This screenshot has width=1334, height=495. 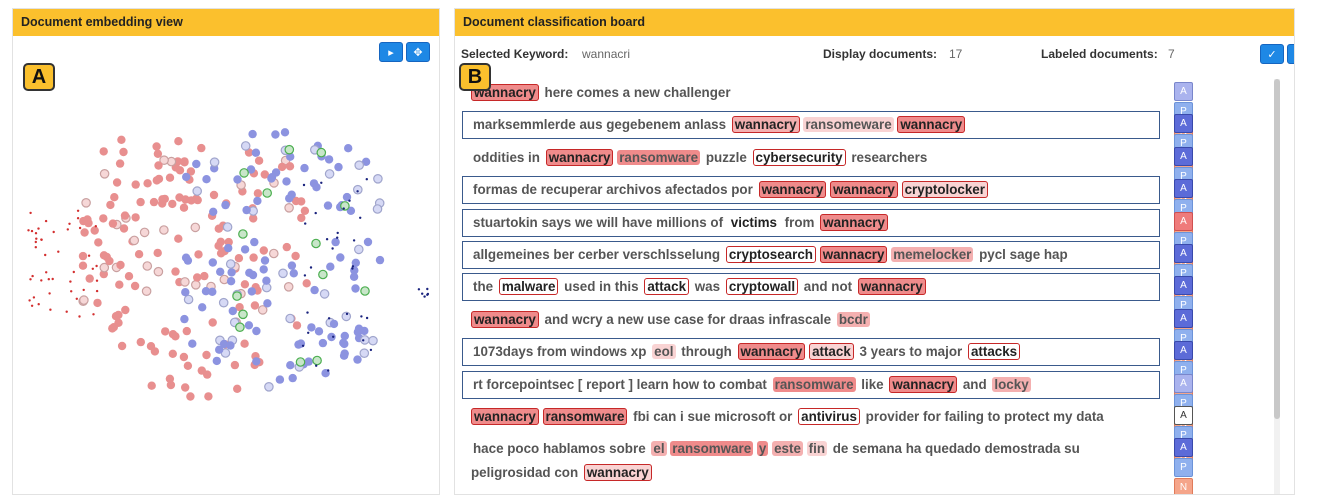 What do you see at coordinates (787, 449) in the screenshot?
I see `keyword-token: este` at bounding box center [787, 449].